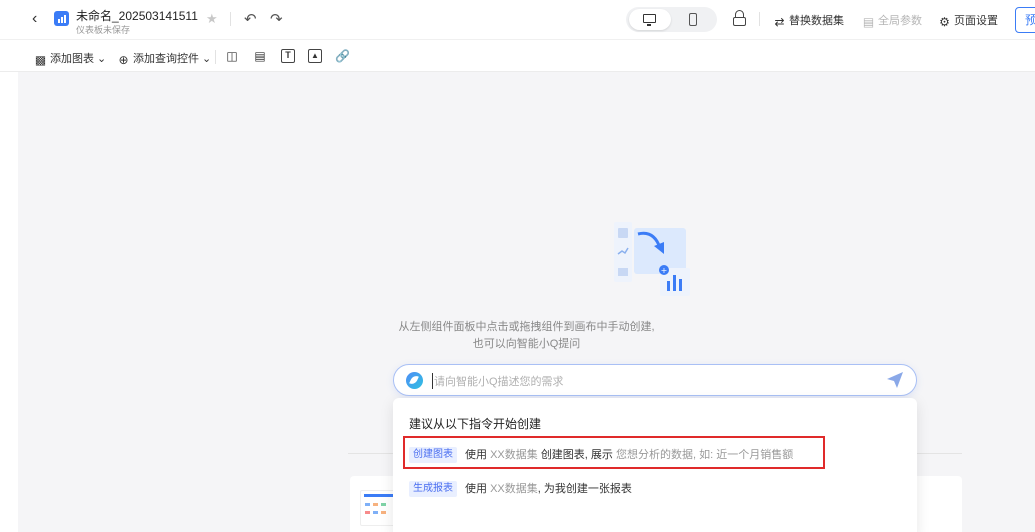 Image resolution: width=1035 pixels, height=532 pixels. I want to click on global-params-button: ▤ 全局参数, so click(892, 20).